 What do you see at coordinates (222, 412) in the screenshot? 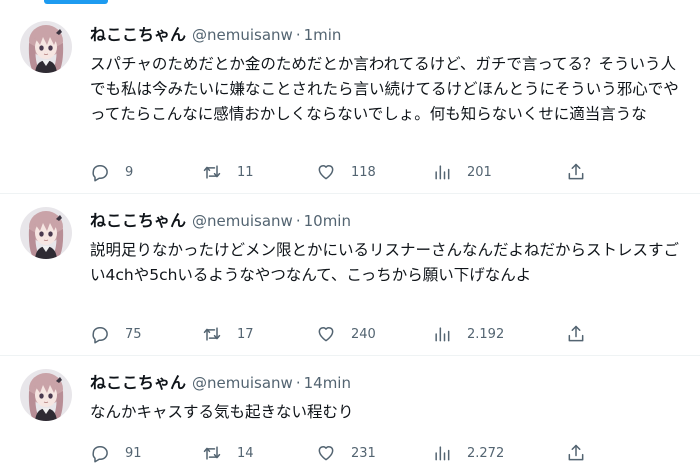
I see `tweet-text: なんかキャスする気も起きない程むり` at bounding box center [222, 412].